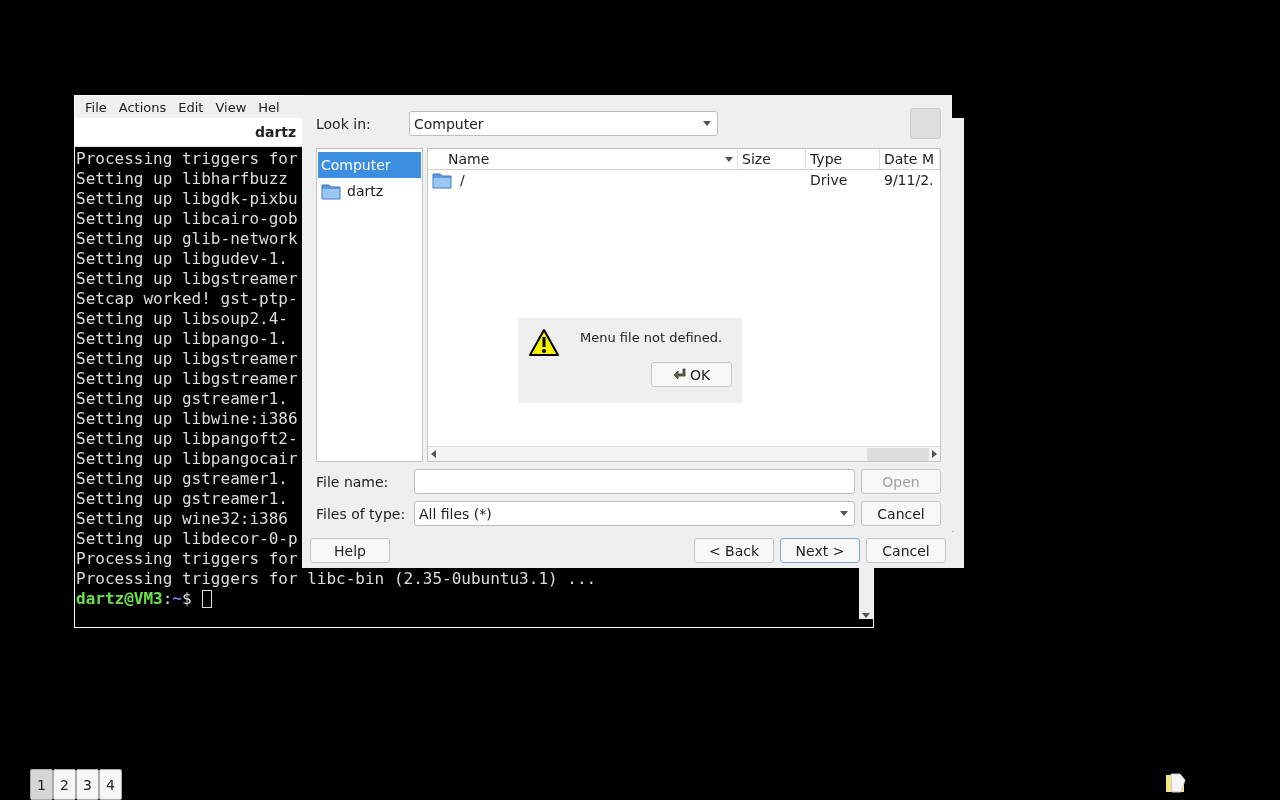 The image size is (1280, 800). I want to click on enter-arrow-icon, so click(679, 374).